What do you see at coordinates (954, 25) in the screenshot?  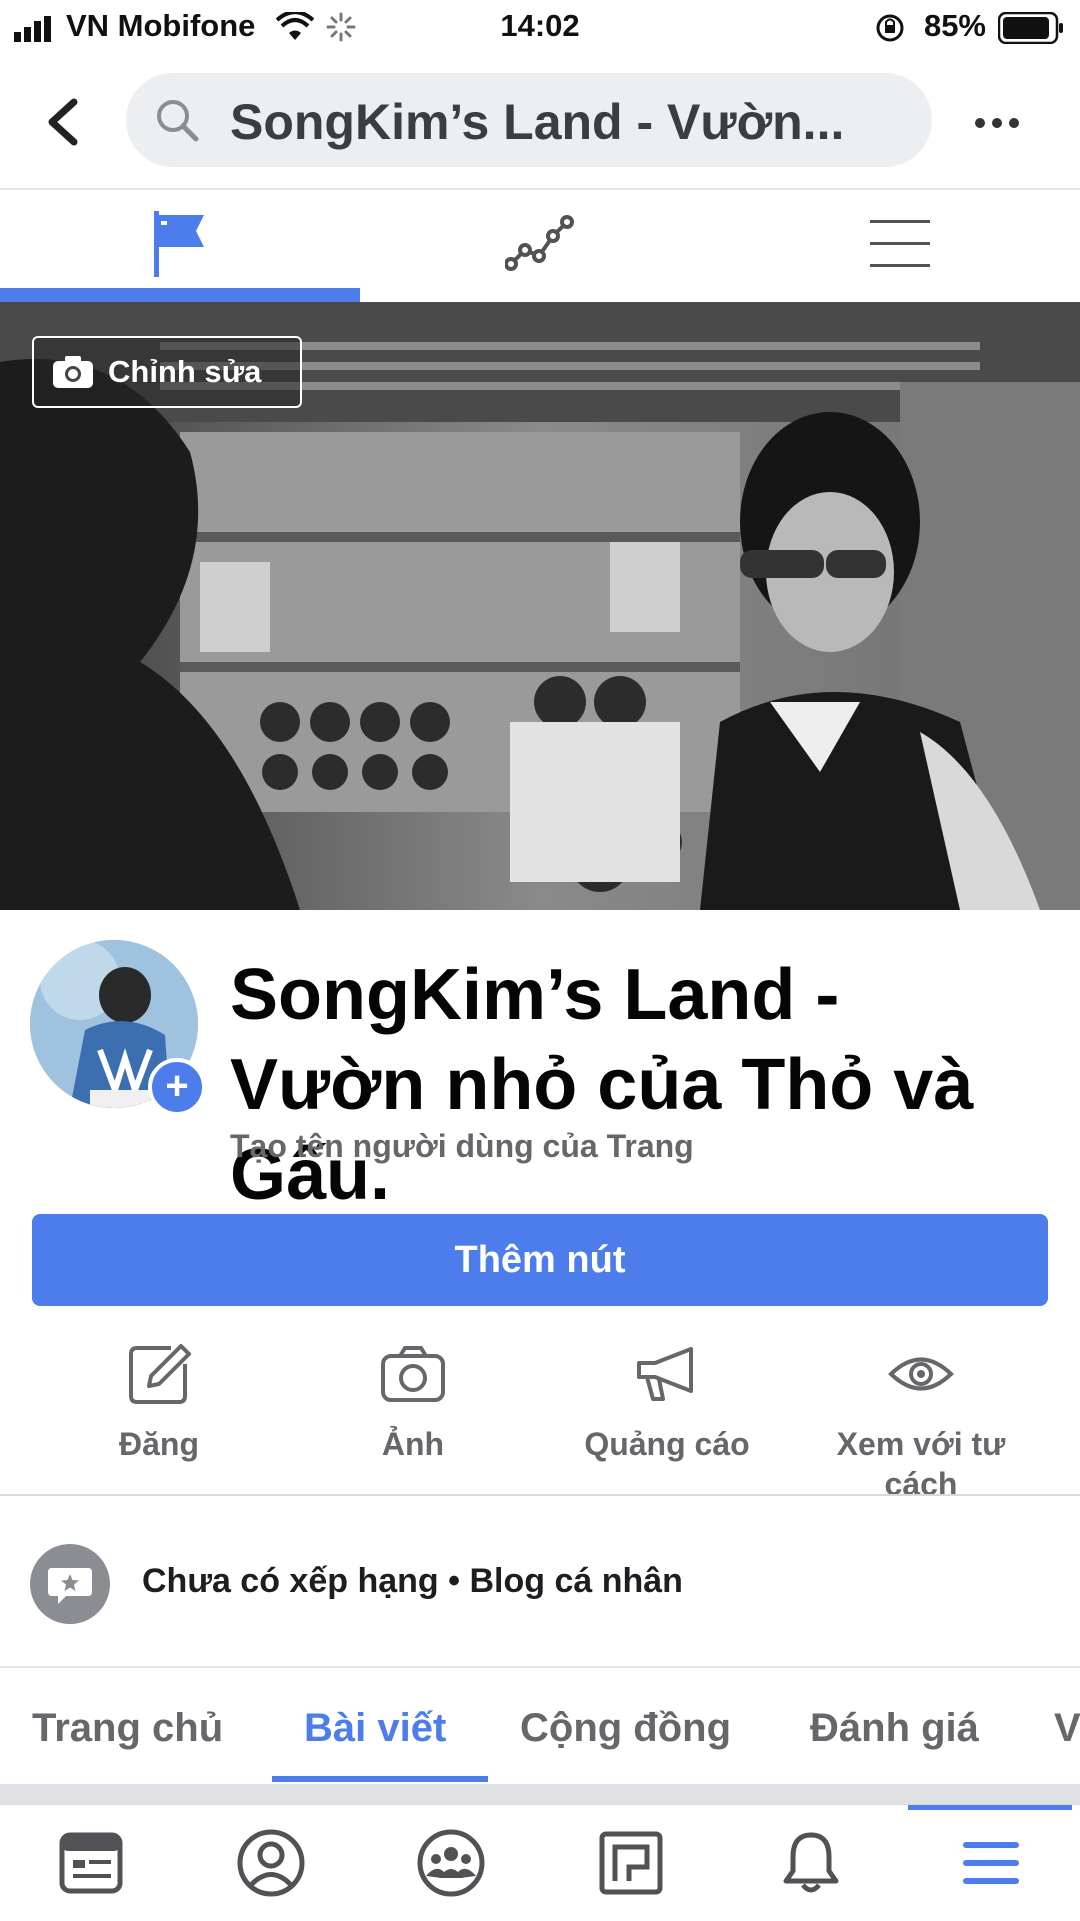 I see `battery-percentage: 85%` at bounding box center [954, 25].